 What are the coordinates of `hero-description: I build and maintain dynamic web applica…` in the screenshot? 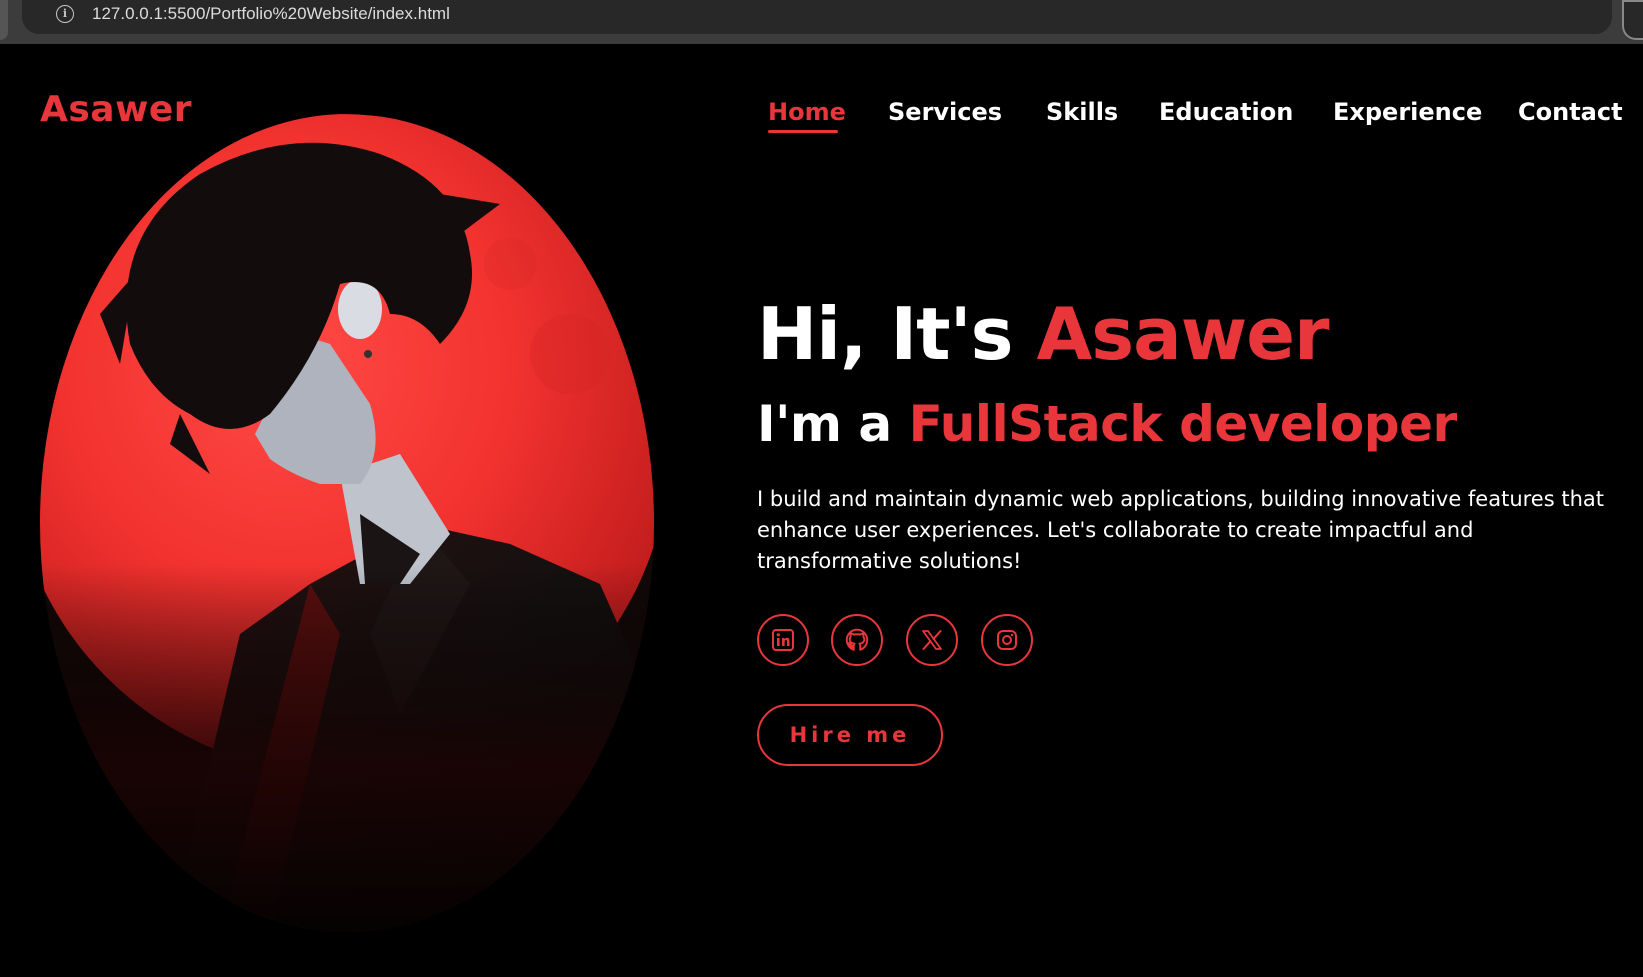 It's located at (1180, 530).